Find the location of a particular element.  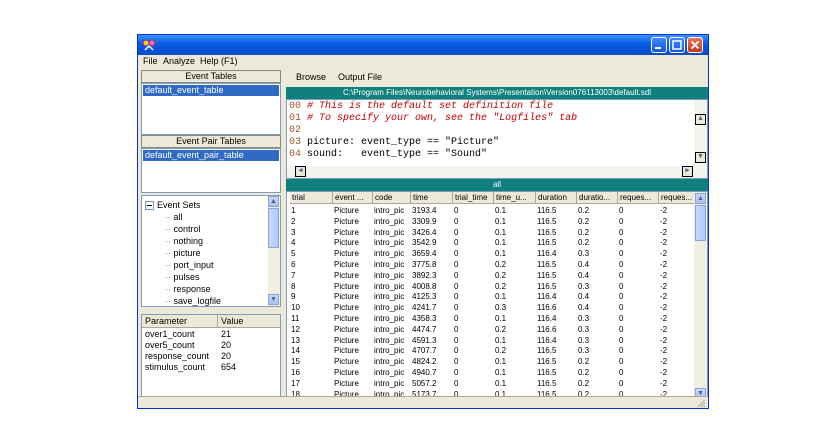

event-pair-tables-header: Event Pair Tables is located at coordinates (211, 141).